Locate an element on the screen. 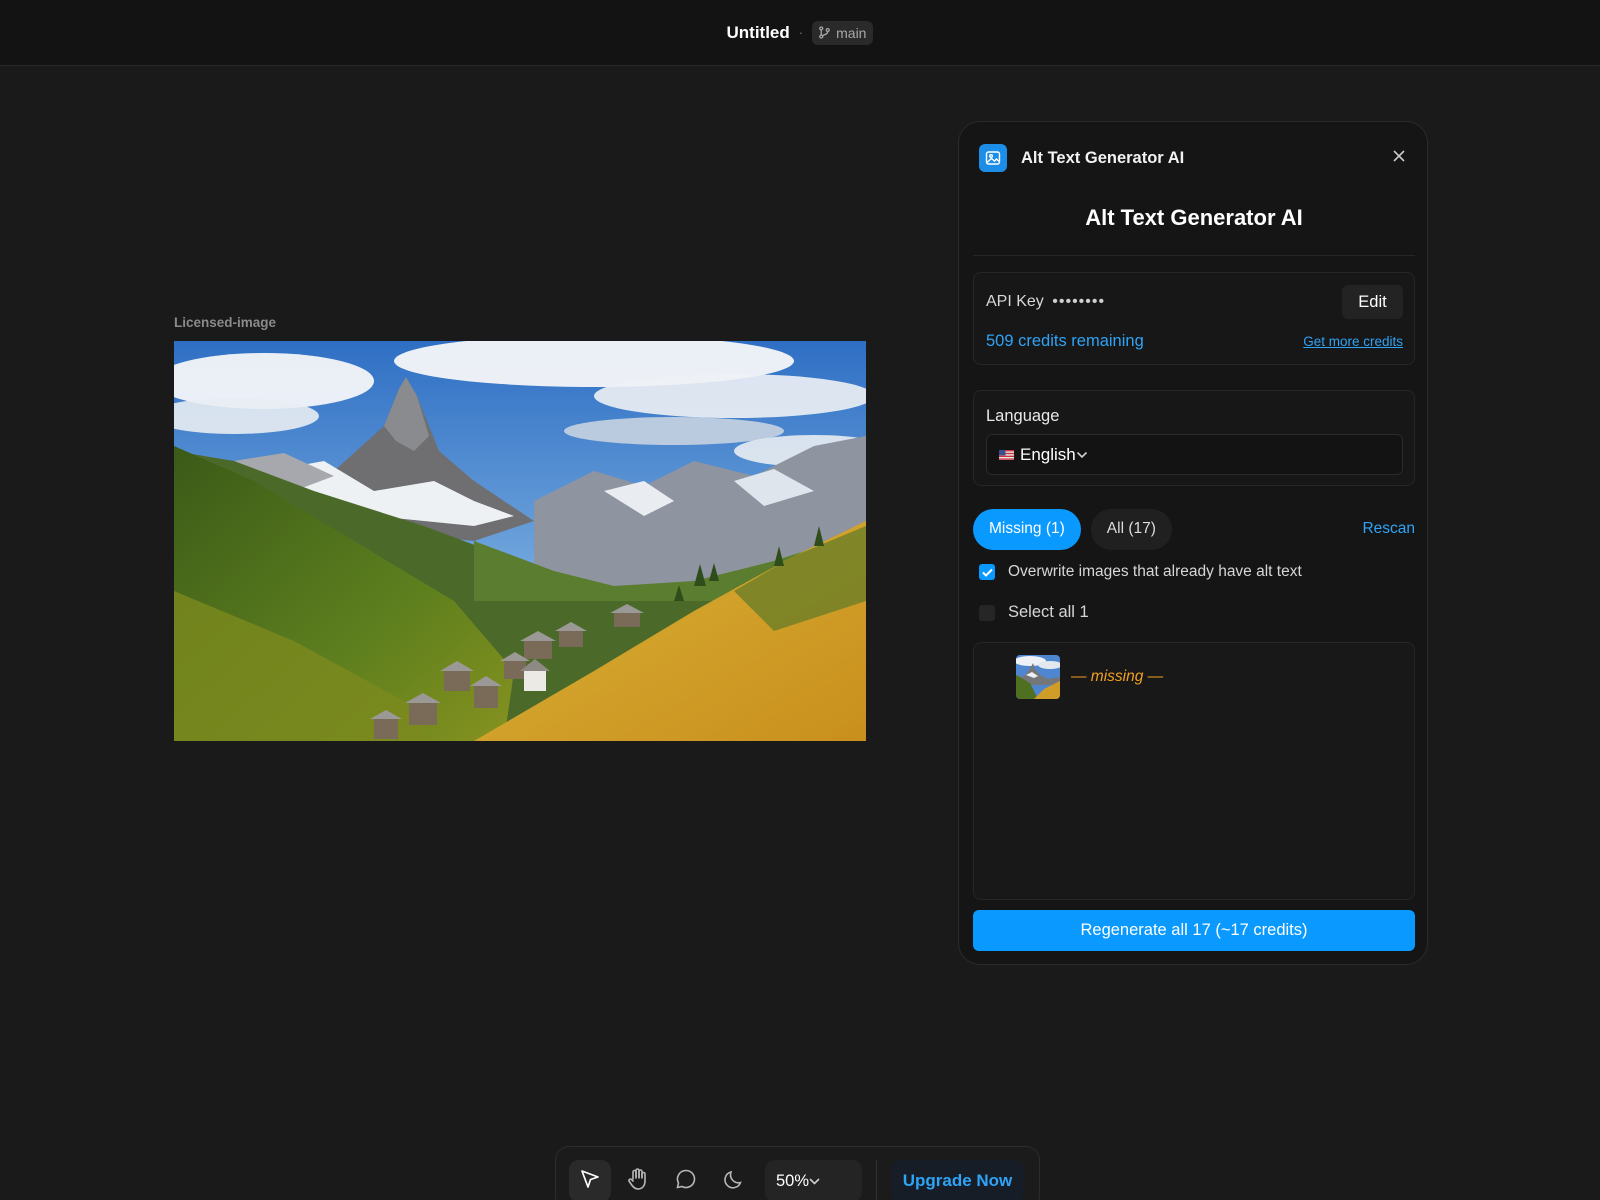  api-key-label: API Key •••••••• is located at coordinates (1045, 302).